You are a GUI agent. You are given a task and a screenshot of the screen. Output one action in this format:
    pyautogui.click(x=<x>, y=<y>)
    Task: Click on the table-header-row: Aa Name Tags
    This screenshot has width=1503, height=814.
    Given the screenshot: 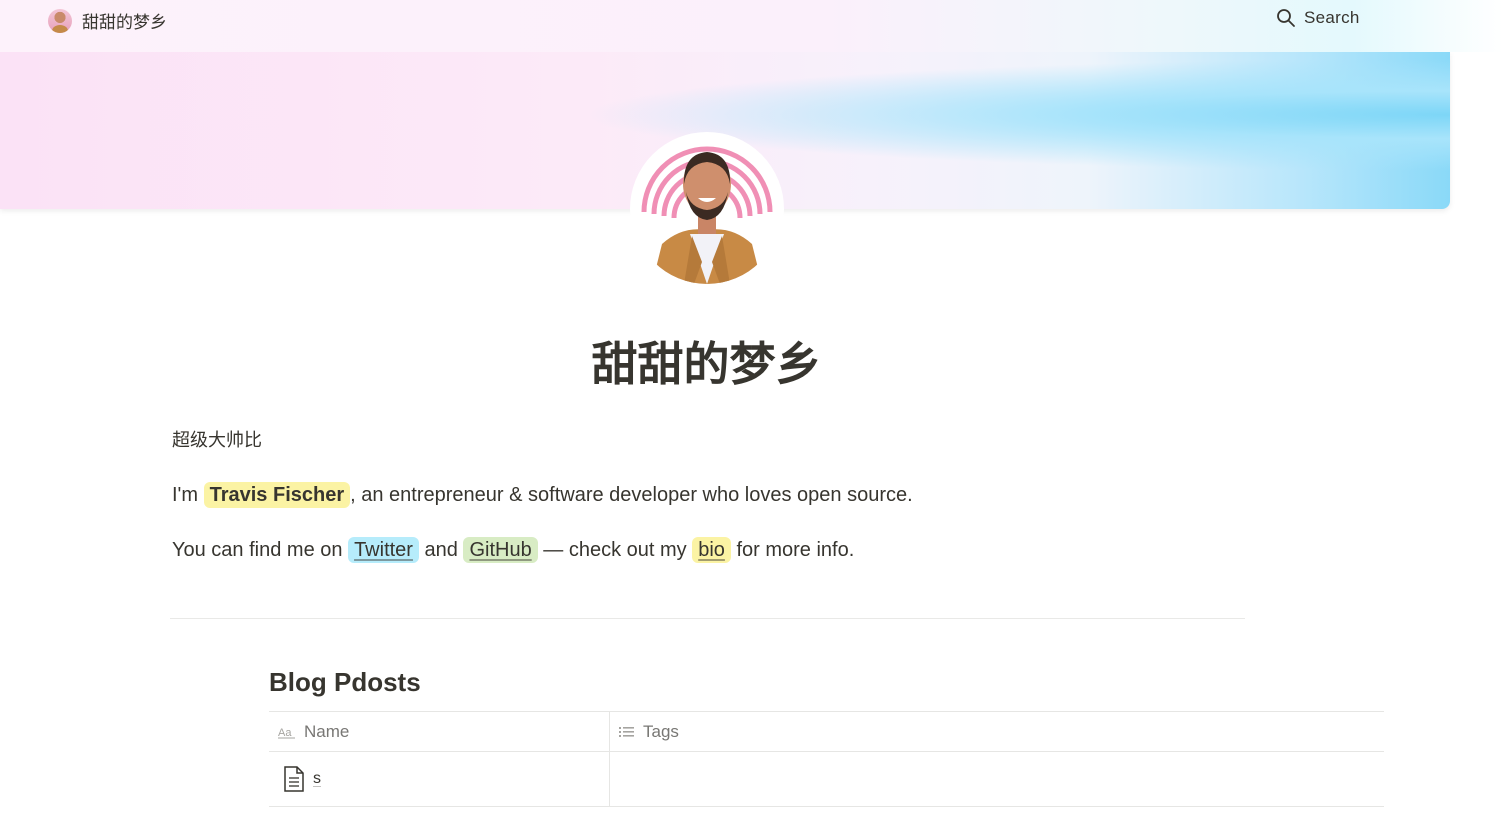 What is the action you would take?
    pyautogui.click(x=826, y=731)
    